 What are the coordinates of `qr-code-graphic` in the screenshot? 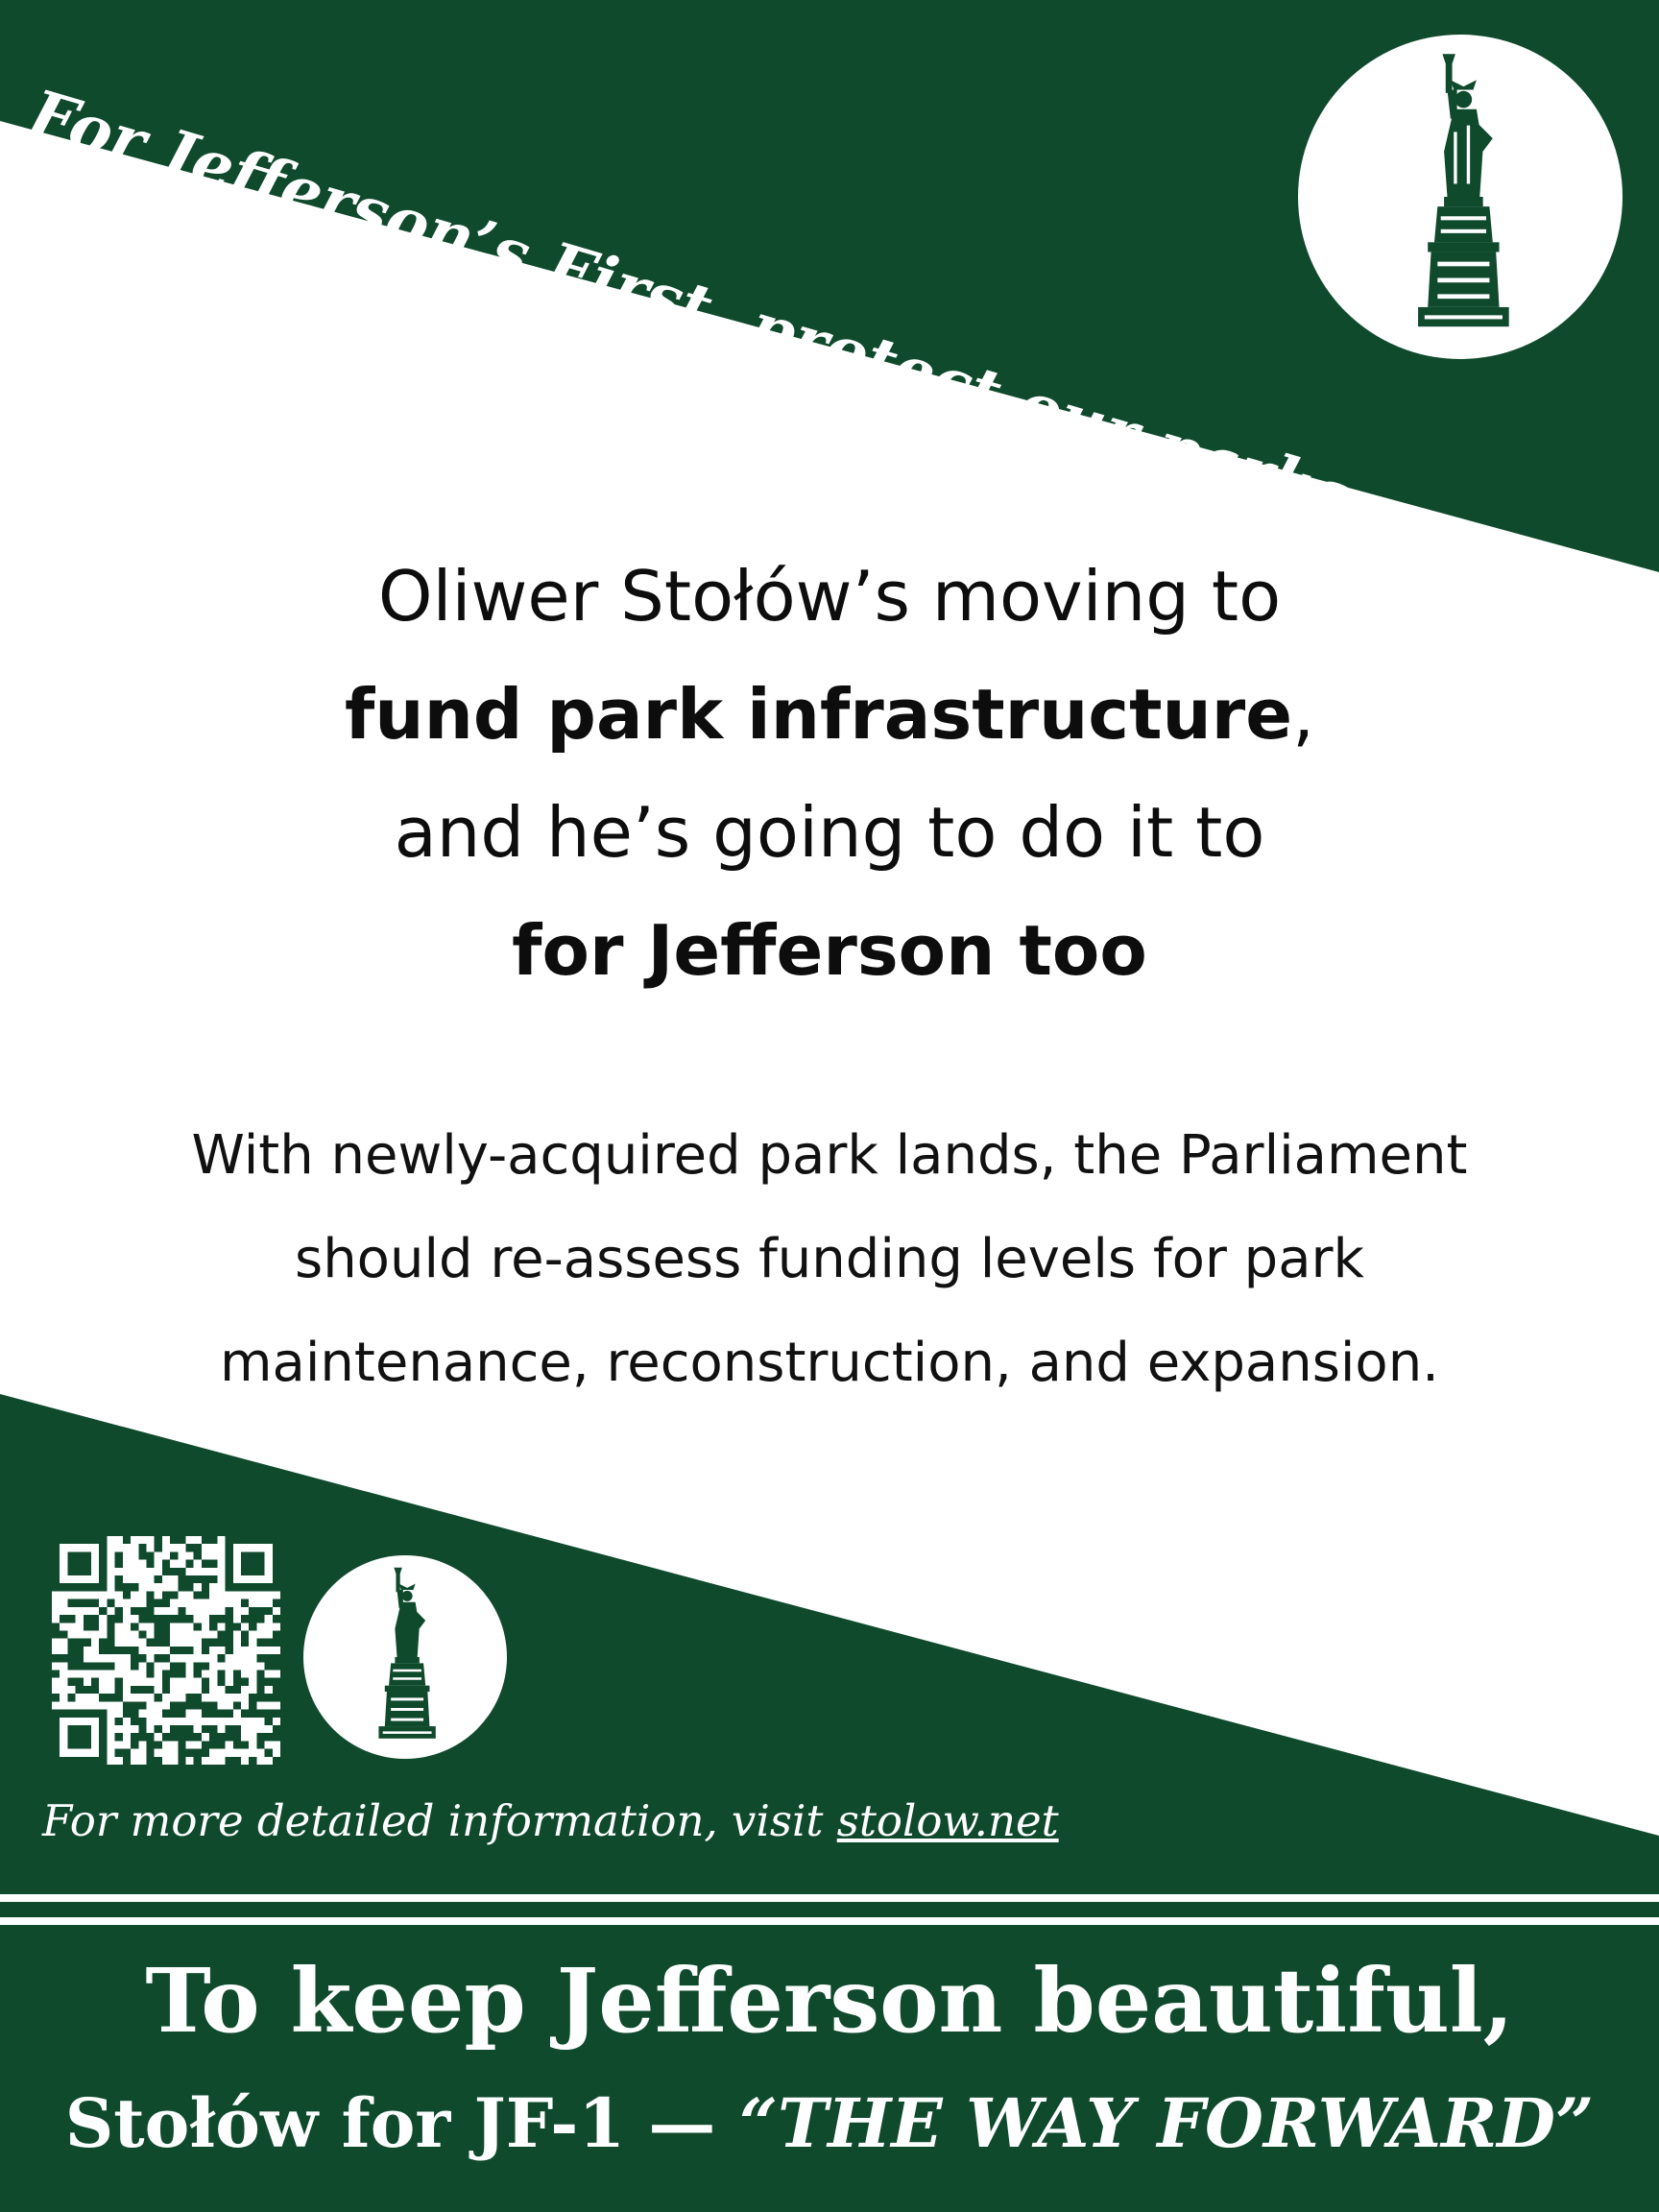 It's located at (166, 1651).